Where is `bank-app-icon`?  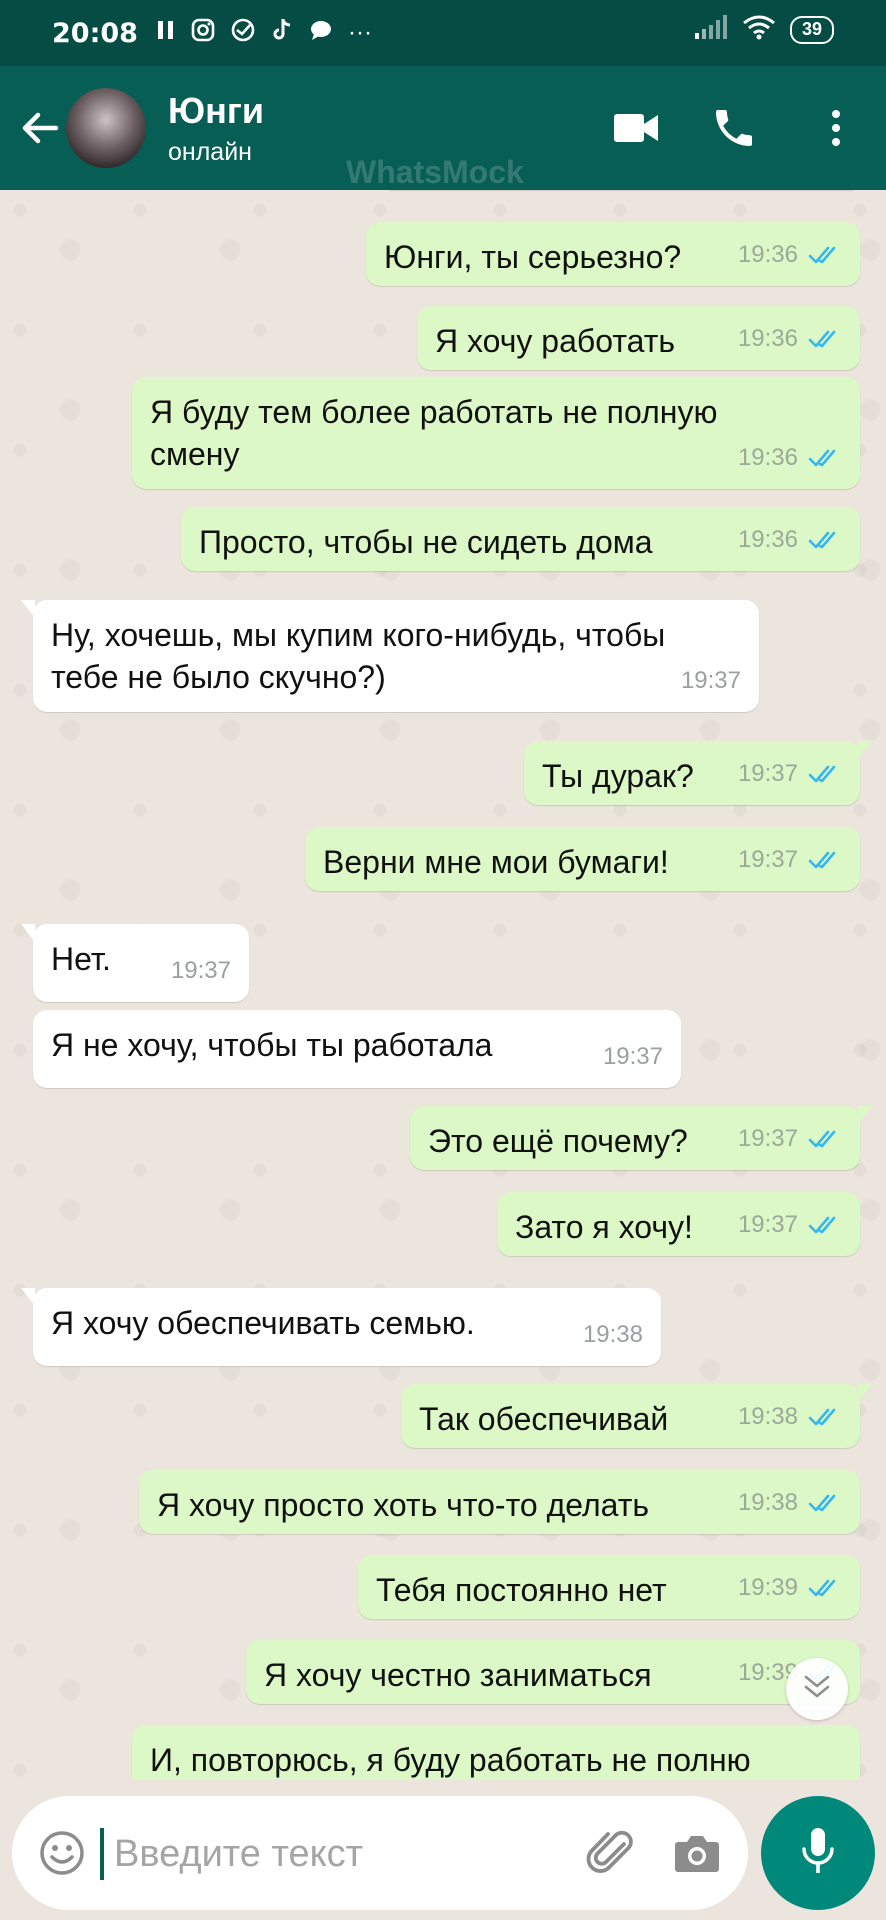 bank-app-icon is located at coordinates (243, 33).